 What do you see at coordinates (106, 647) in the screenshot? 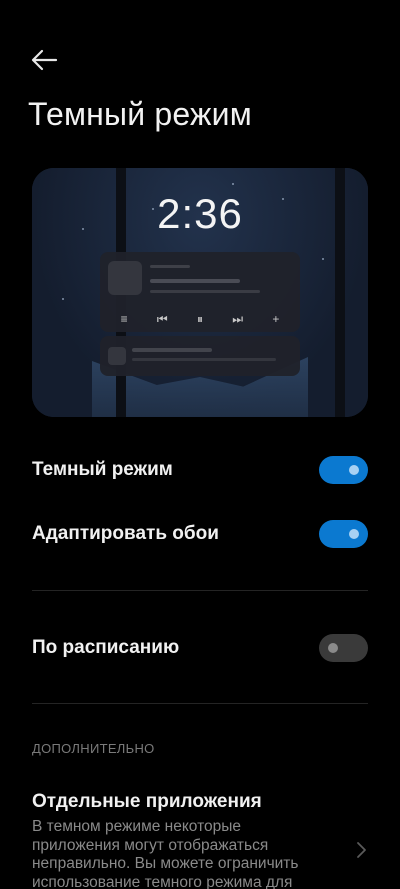
I see `schedule-label: По расписанию` at bounding box center [106, 647].